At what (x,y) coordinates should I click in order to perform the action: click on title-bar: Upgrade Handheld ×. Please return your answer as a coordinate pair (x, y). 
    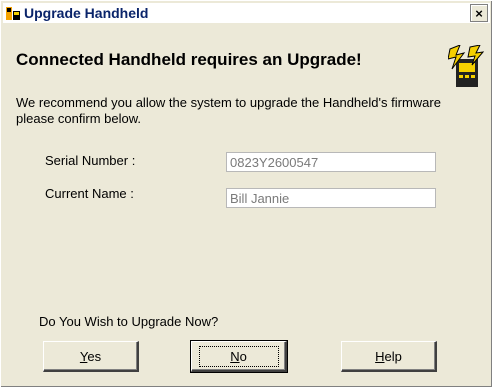
    Looking at the image, I should click on (246, 13).